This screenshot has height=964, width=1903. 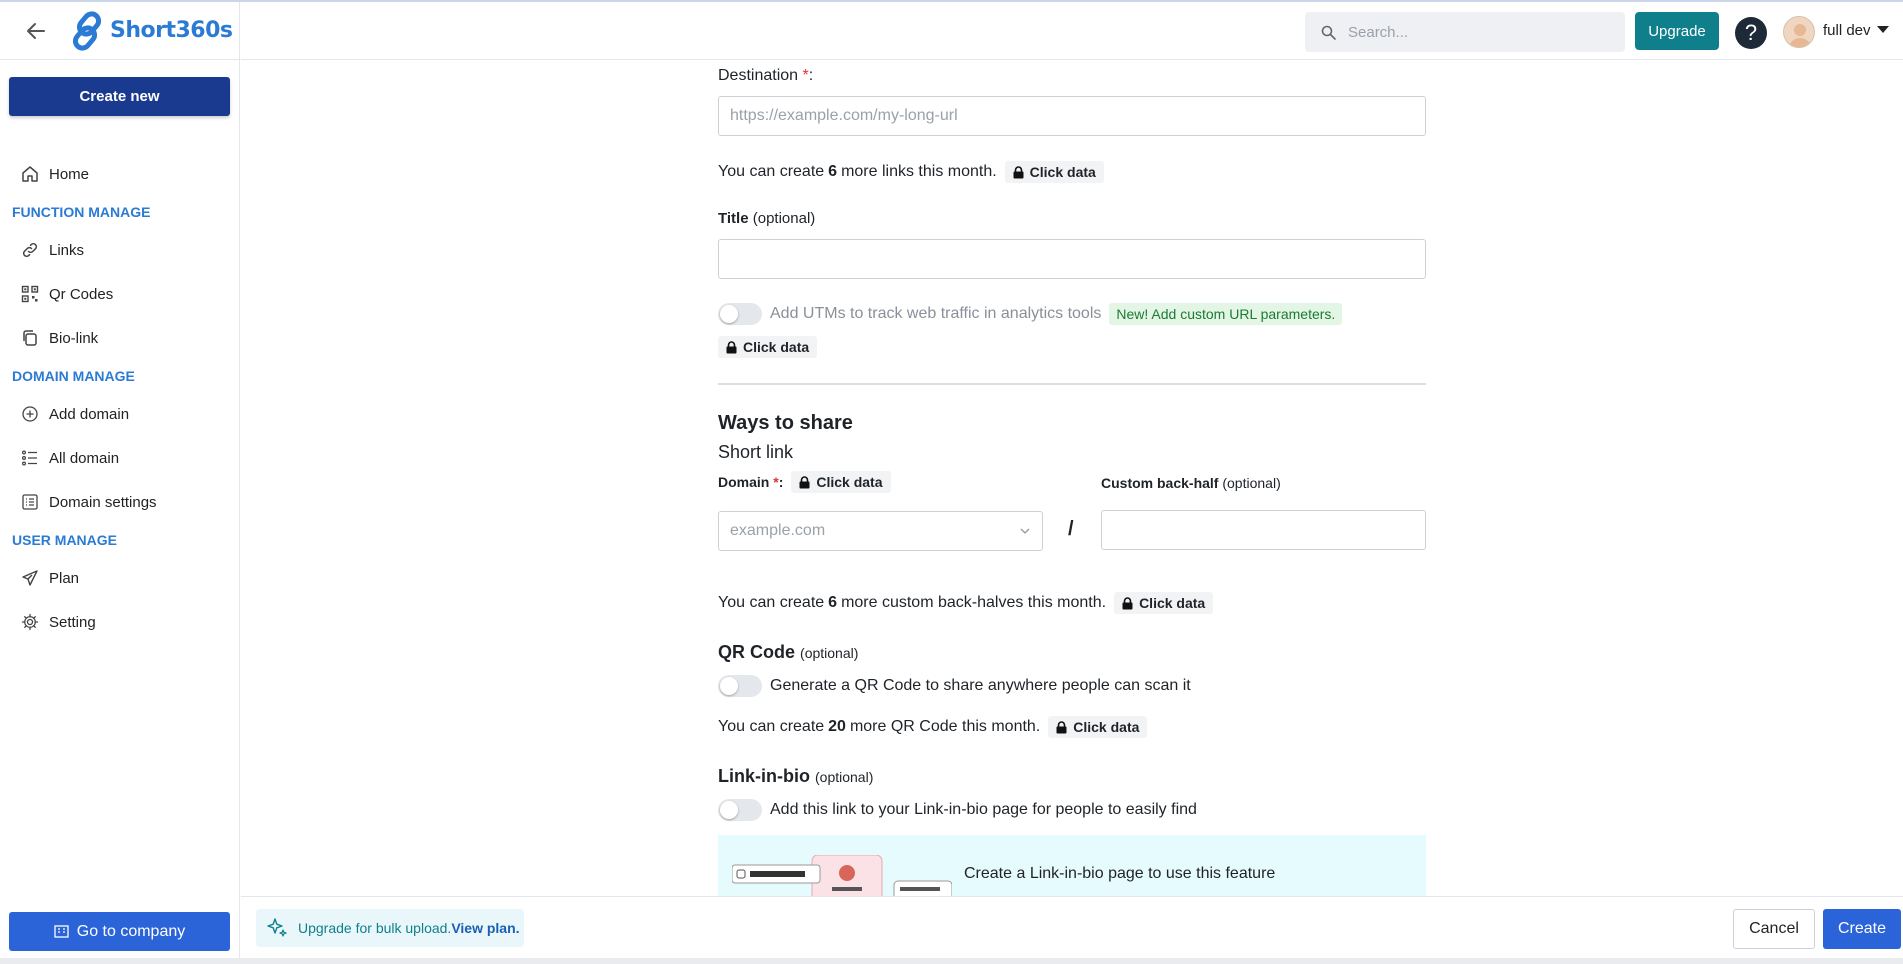 What do you see at coordinates (84, 458) in the screenshot?
I see `sidebar-item-label: All domain` at bounding box center [84, 458].